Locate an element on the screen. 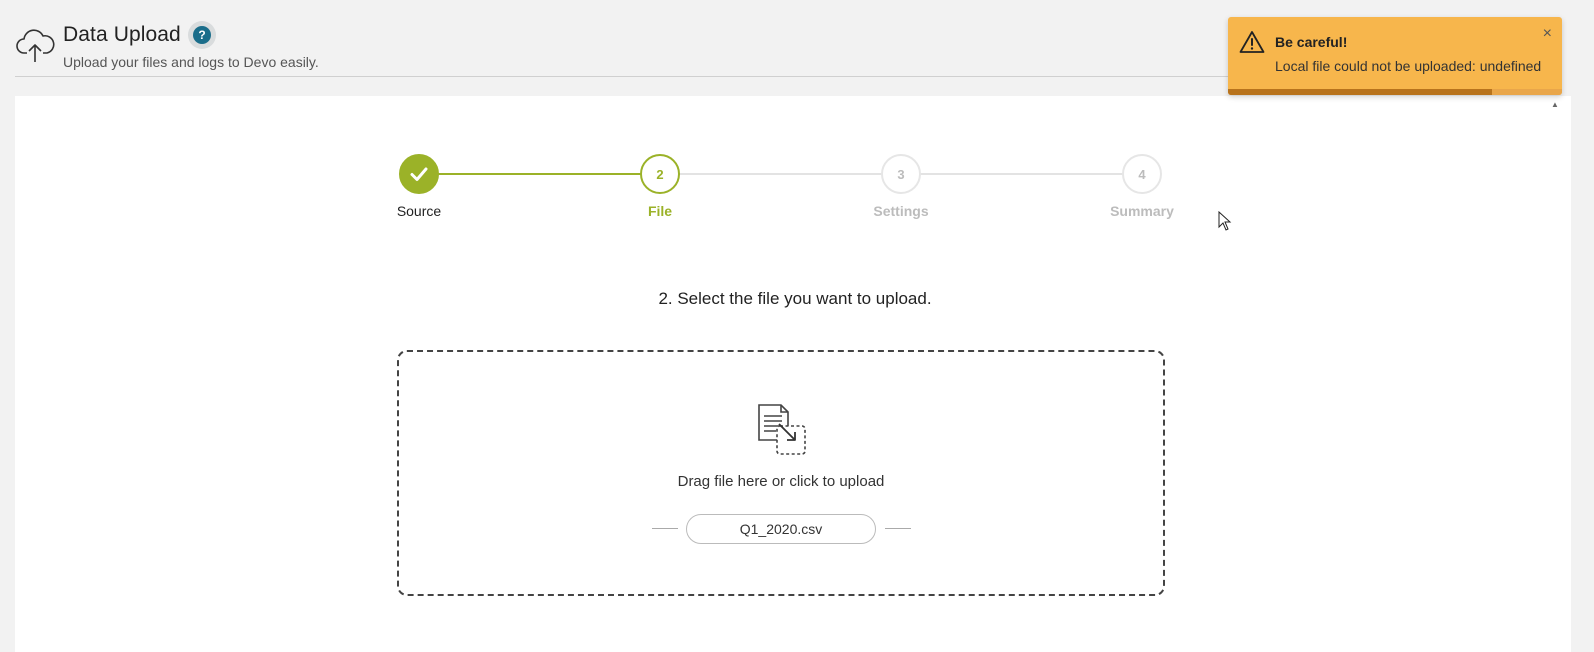 The image size is (1594, 652). upload-instruction: 2. Select the file you want to upload. is located at coordinates (795, 298).